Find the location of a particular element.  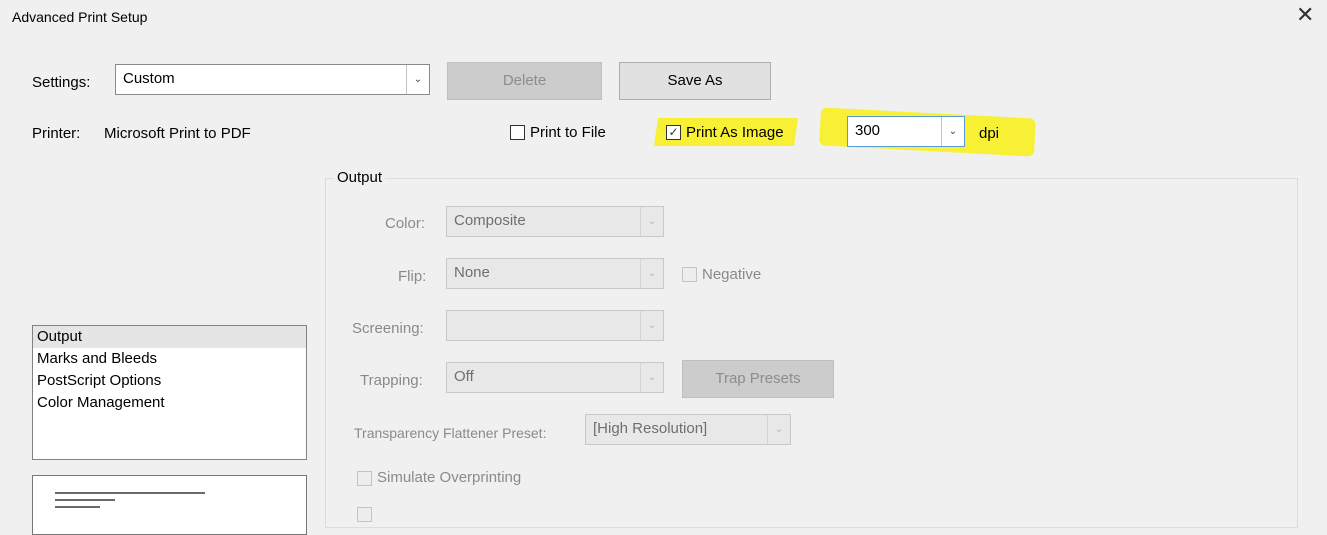

color-select-value: Composite is located at coordinates (490, 220).